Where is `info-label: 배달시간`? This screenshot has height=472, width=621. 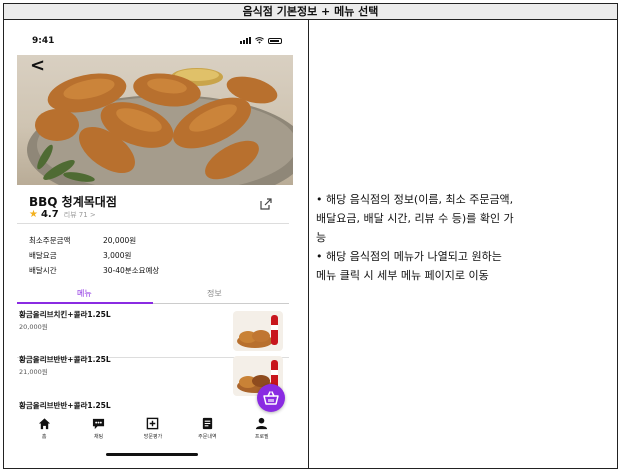 info-label: 배달시간 is located at coordinates (43, 270).